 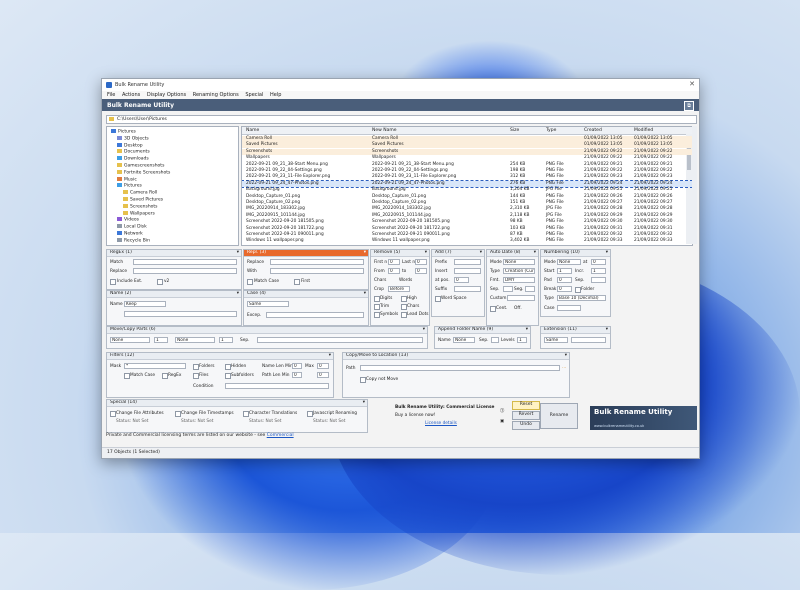 I want to click on col-new-name: New Name, so click(x=384, y=130).